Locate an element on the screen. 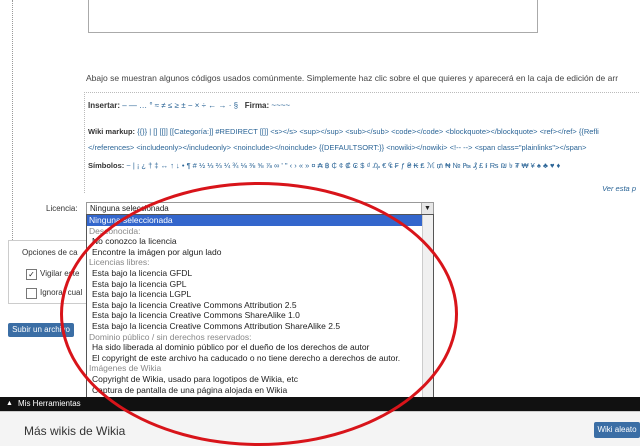  my-tools-menu: Mis Herramientas is located at coordinates (49, 404).